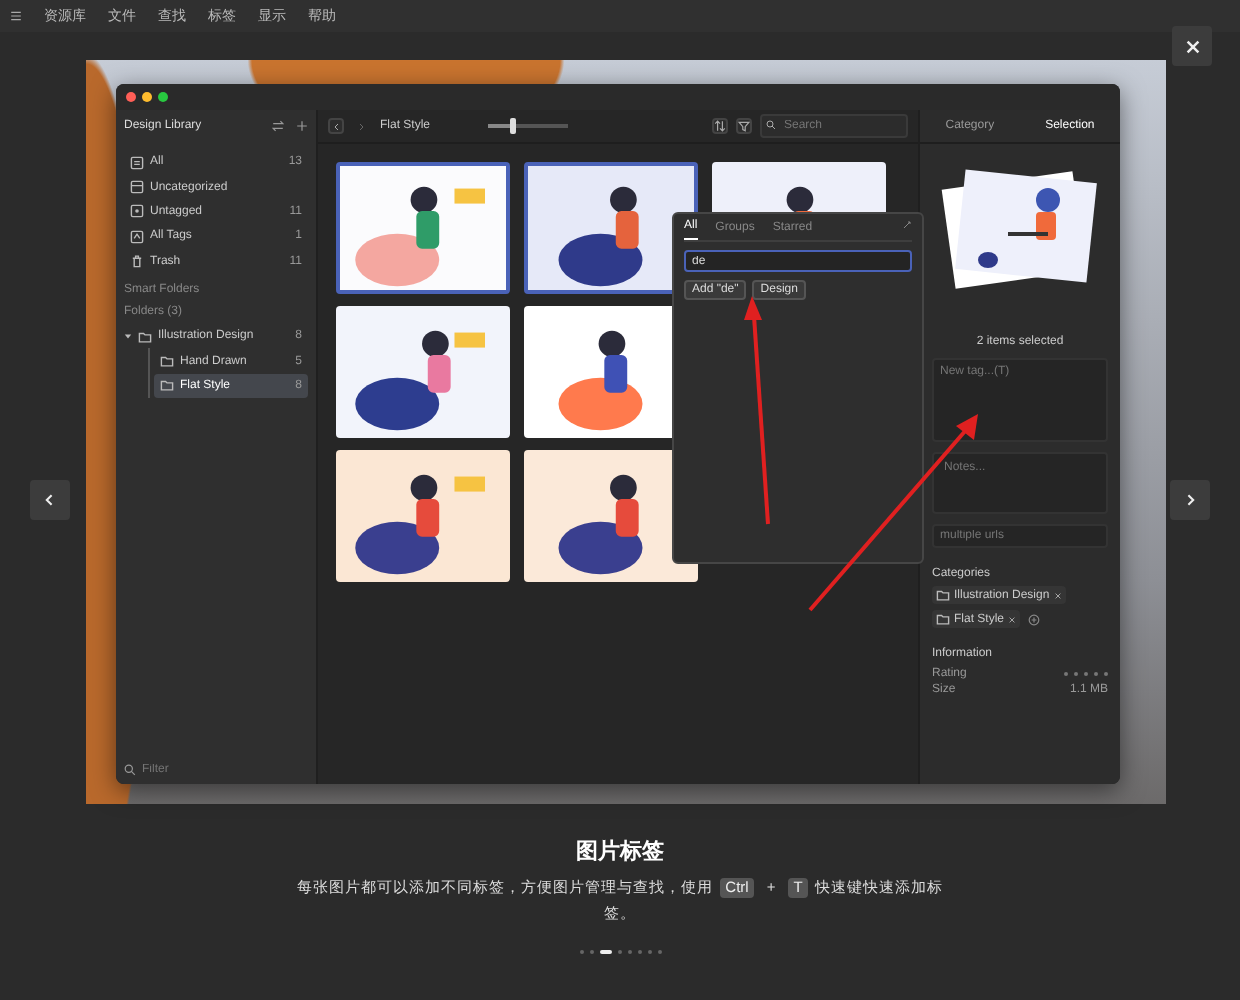 This screenshot has height=1000, width=1240. I want to click on minimize-window-dot, so click(147, 97).